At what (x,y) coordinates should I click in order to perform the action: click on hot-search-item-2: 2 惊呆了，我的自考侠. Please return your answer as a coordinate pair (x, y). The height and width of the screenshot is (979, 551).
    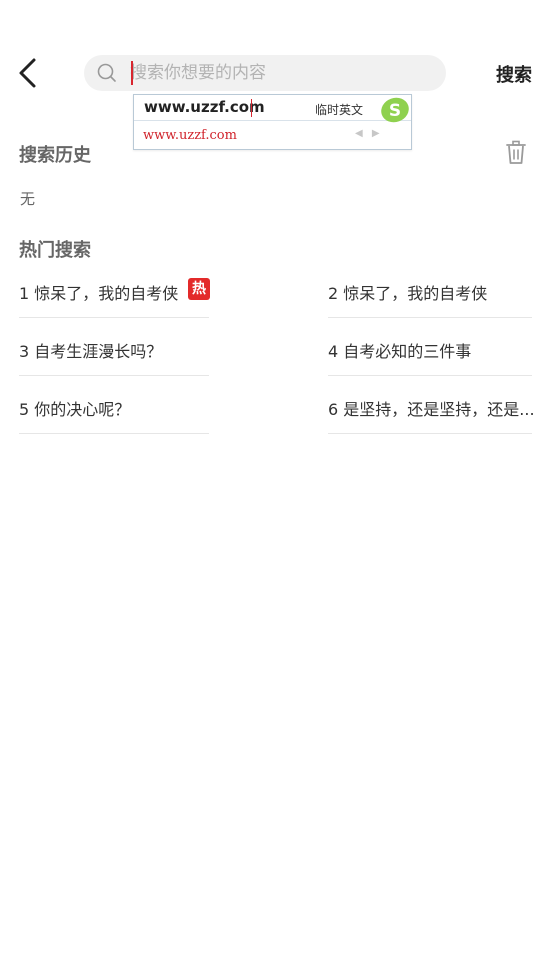
    Looking at the image, I should click on (430, 289).